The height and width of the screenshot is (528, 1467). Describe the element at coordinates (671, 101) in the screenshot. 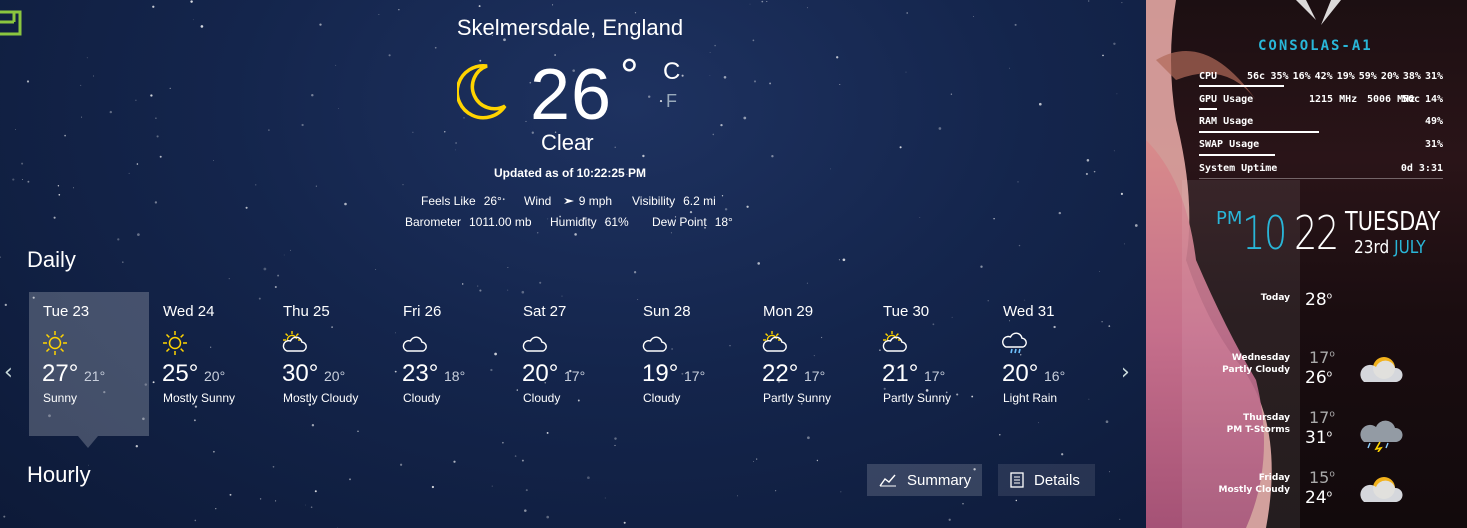

I see `fahrenheit-toggle: F` at that location.